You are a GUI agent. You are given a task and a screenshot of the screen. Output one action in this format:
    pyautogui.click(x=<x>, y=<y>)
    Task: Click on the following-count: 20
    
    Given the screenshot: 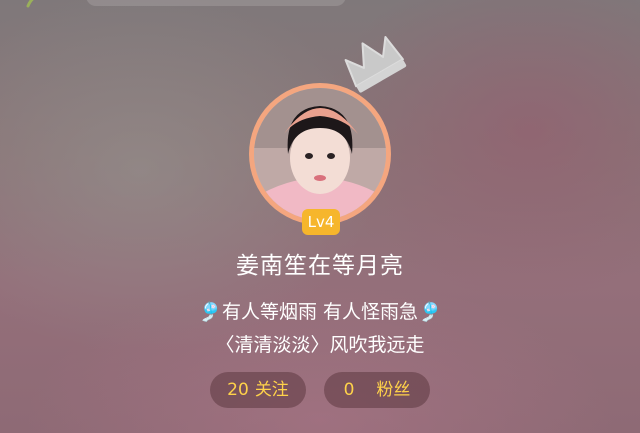 What is the action you would take?
    pyautogui.click(x=238, y=390)
    